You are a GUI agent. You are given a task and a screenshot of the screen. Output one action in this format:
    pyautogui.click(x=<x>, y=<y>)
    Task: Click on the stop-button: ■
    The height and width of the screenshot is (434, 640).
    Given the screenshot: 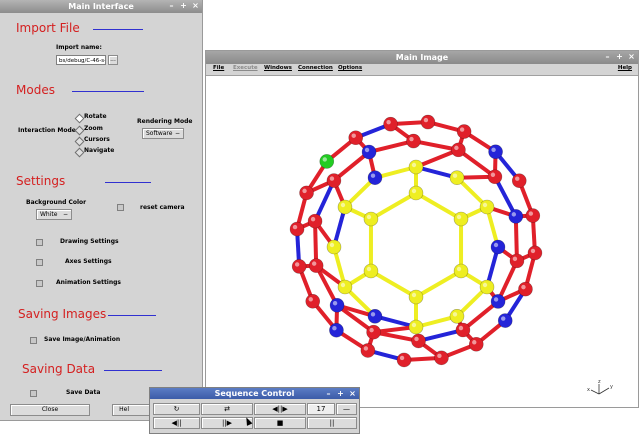 What is the action you would take?
    pyautogui.click(x=280, y=423)
    